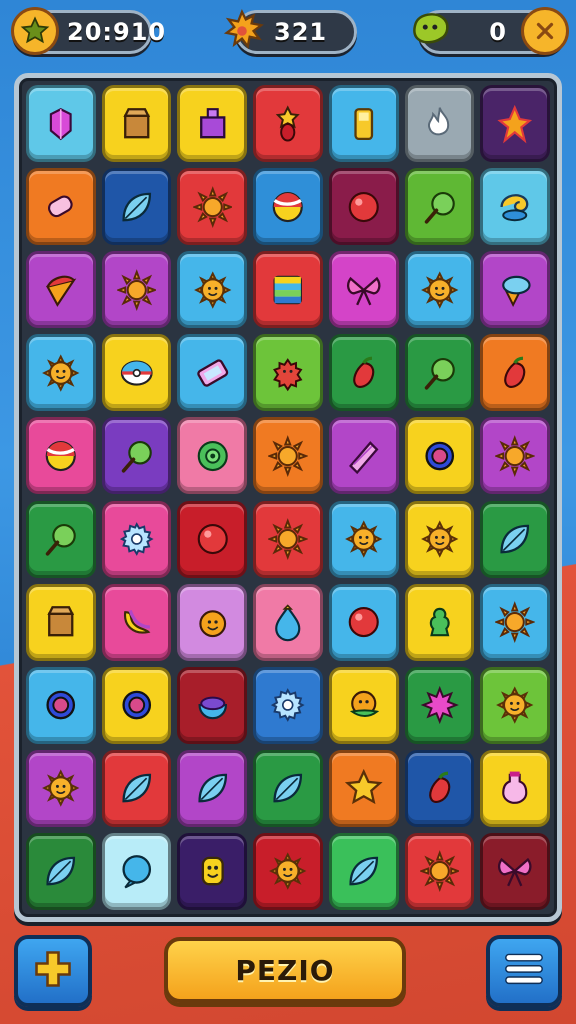 The image size is (576, 1024). I want to click on donut-icon, so click(212, 455).